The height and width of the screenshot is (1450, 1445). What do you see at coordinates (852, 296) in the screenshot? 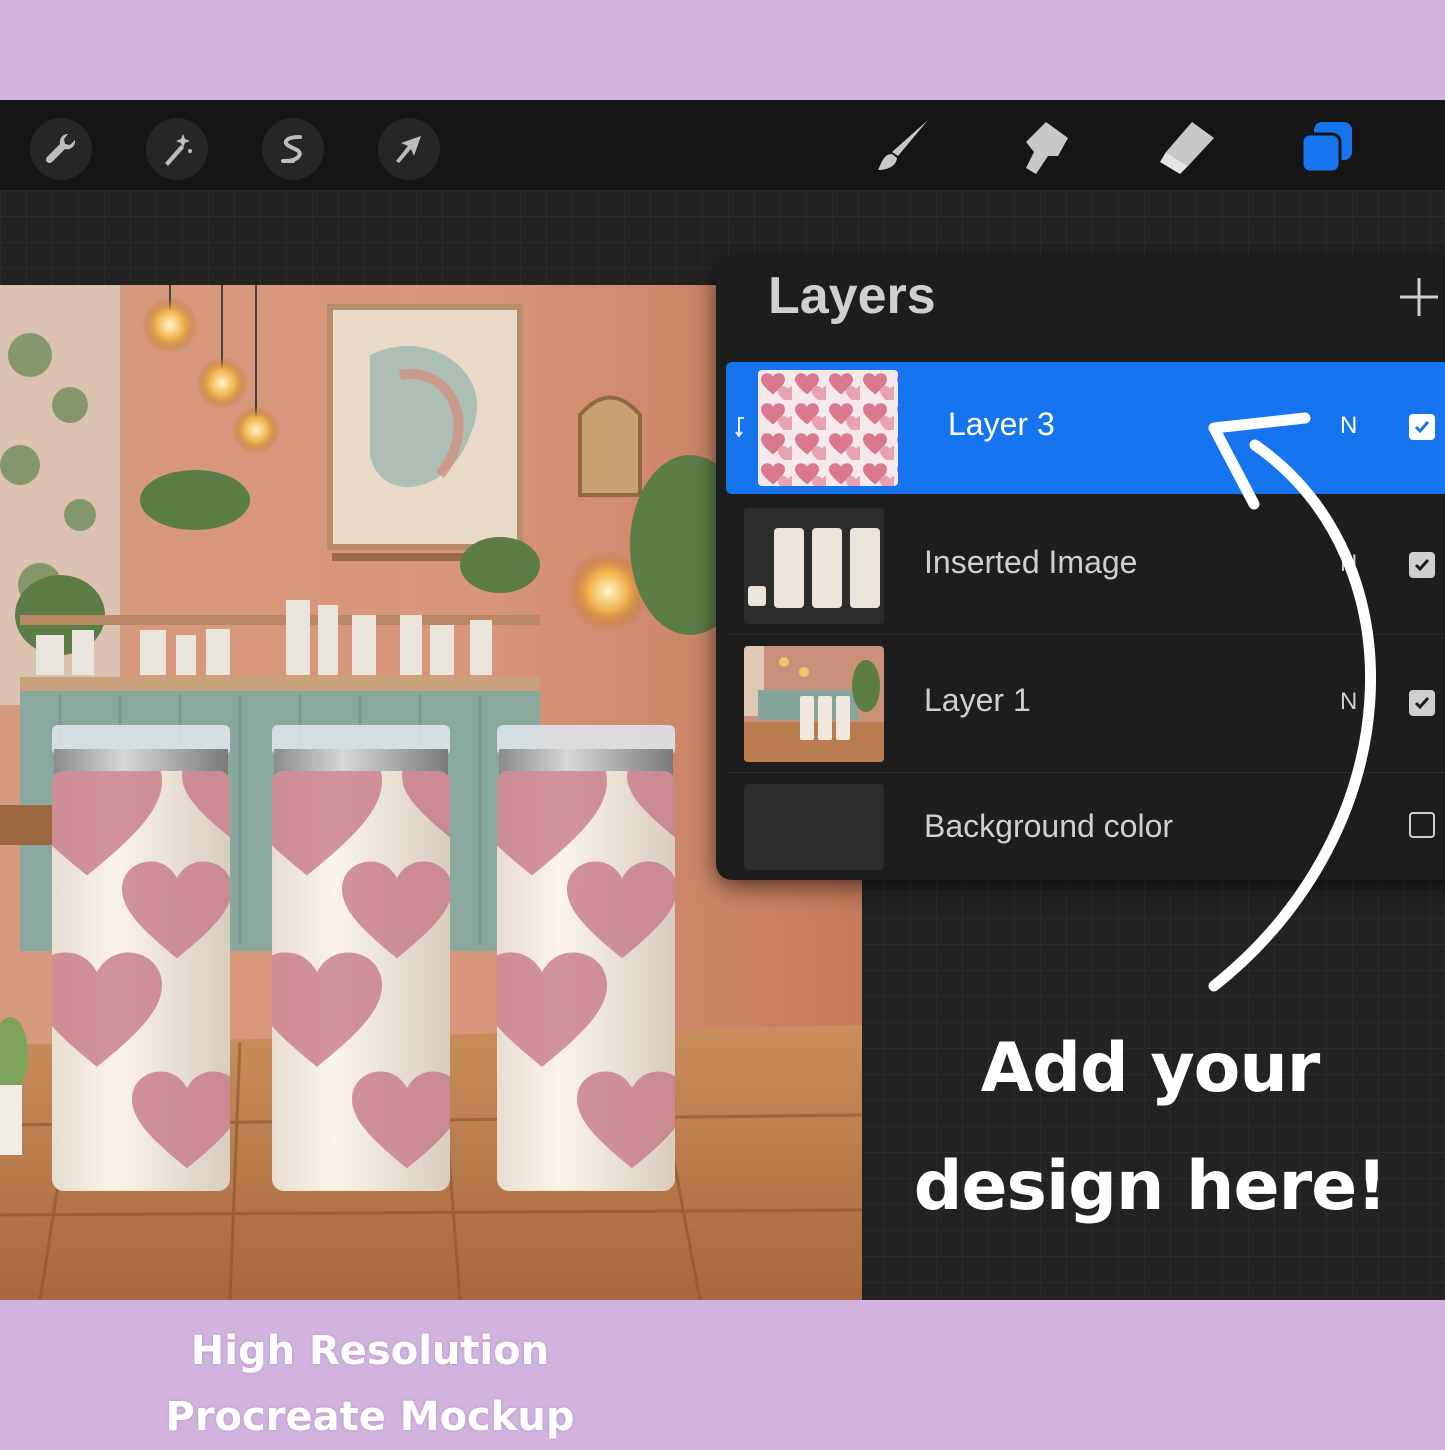
I see `layers-panel-title: Layers` at bounding box center [852, 296].